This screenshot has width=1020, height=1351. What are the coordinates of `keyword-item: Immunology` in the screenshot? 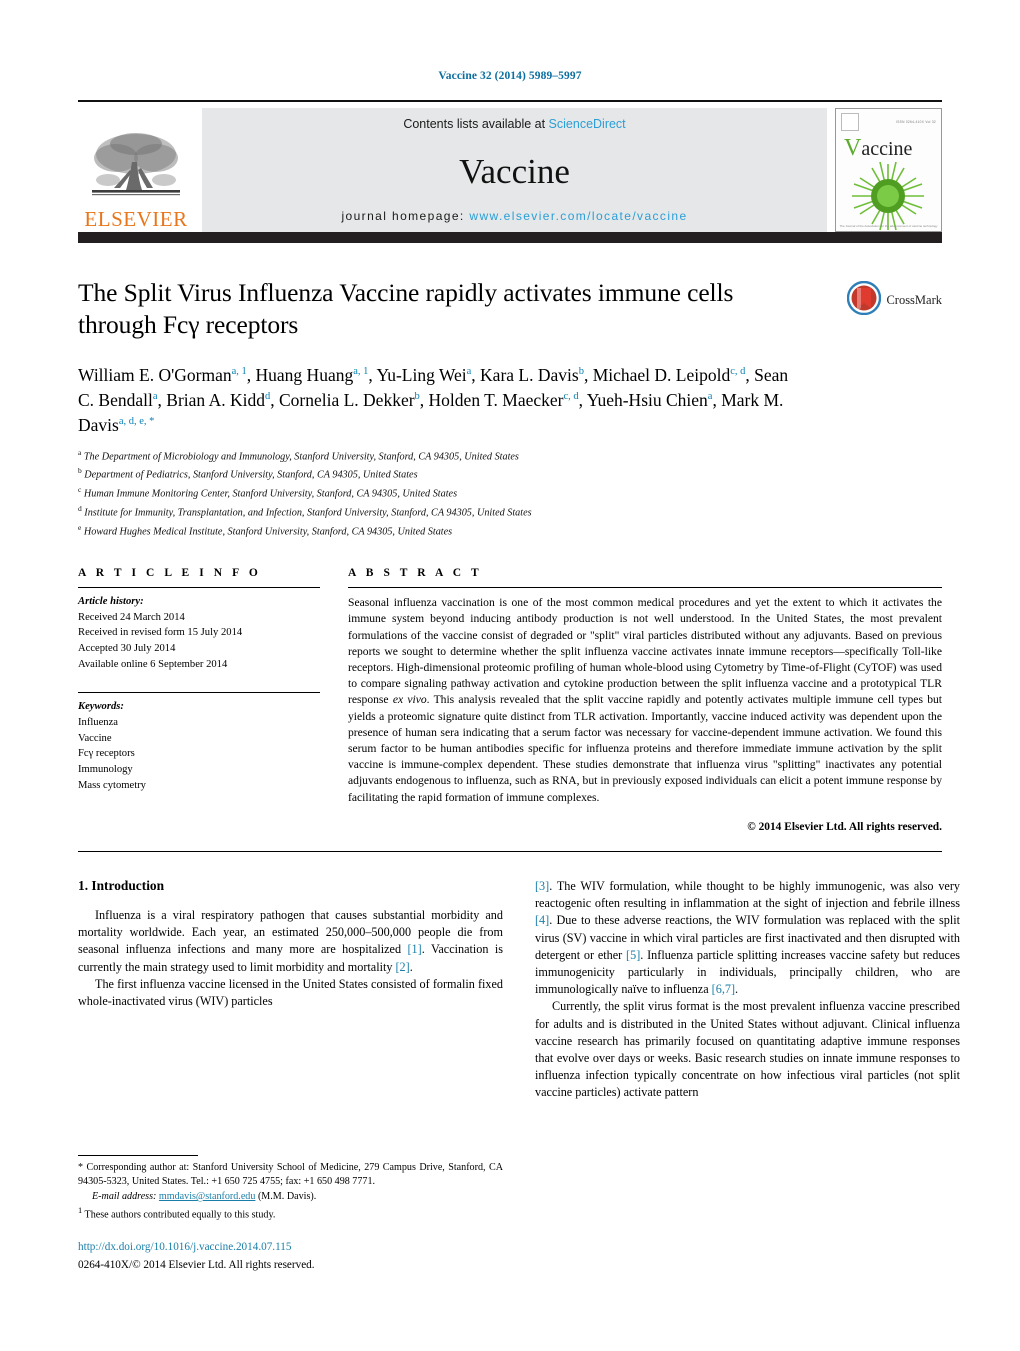 It's located at (105, 770).